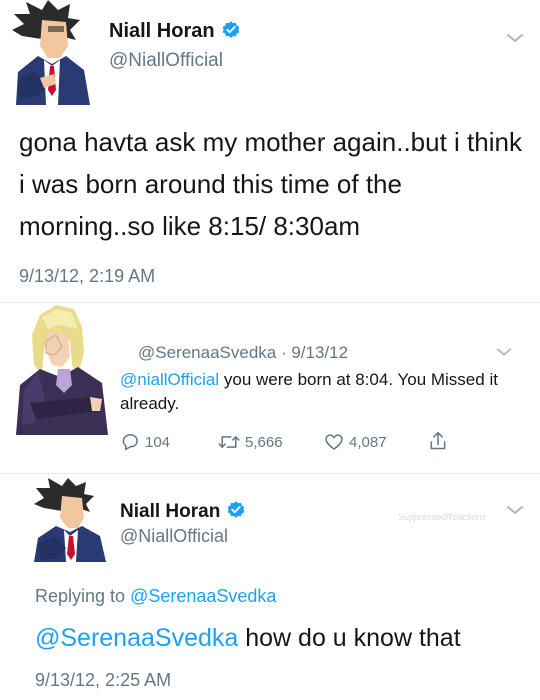 The height and width of the screenshot is (700, 540). I want to click on reply-meta: @SerenaaSvedka · 9/13/12, so click(234, 353).